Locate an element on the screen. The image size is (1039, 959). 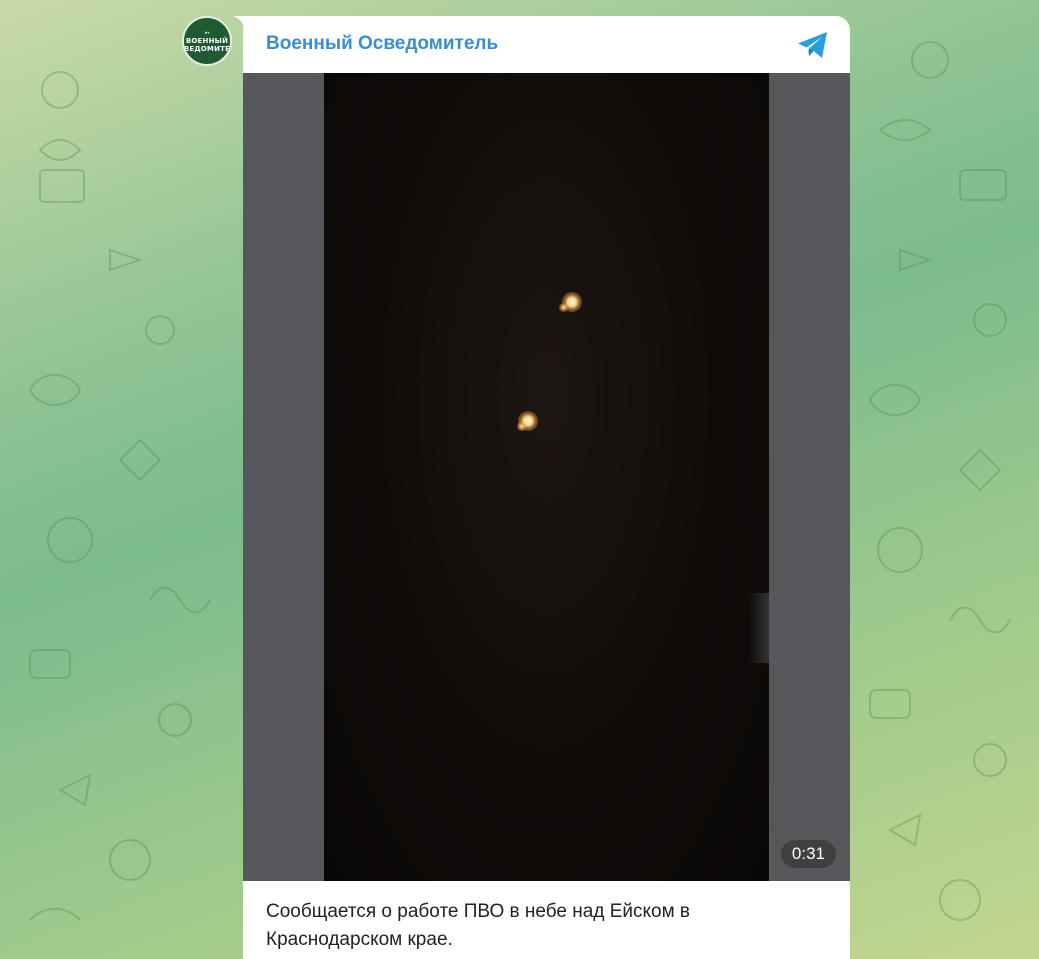
avatar-emblem-icon: ➳ is located at coordinates (207, 33).